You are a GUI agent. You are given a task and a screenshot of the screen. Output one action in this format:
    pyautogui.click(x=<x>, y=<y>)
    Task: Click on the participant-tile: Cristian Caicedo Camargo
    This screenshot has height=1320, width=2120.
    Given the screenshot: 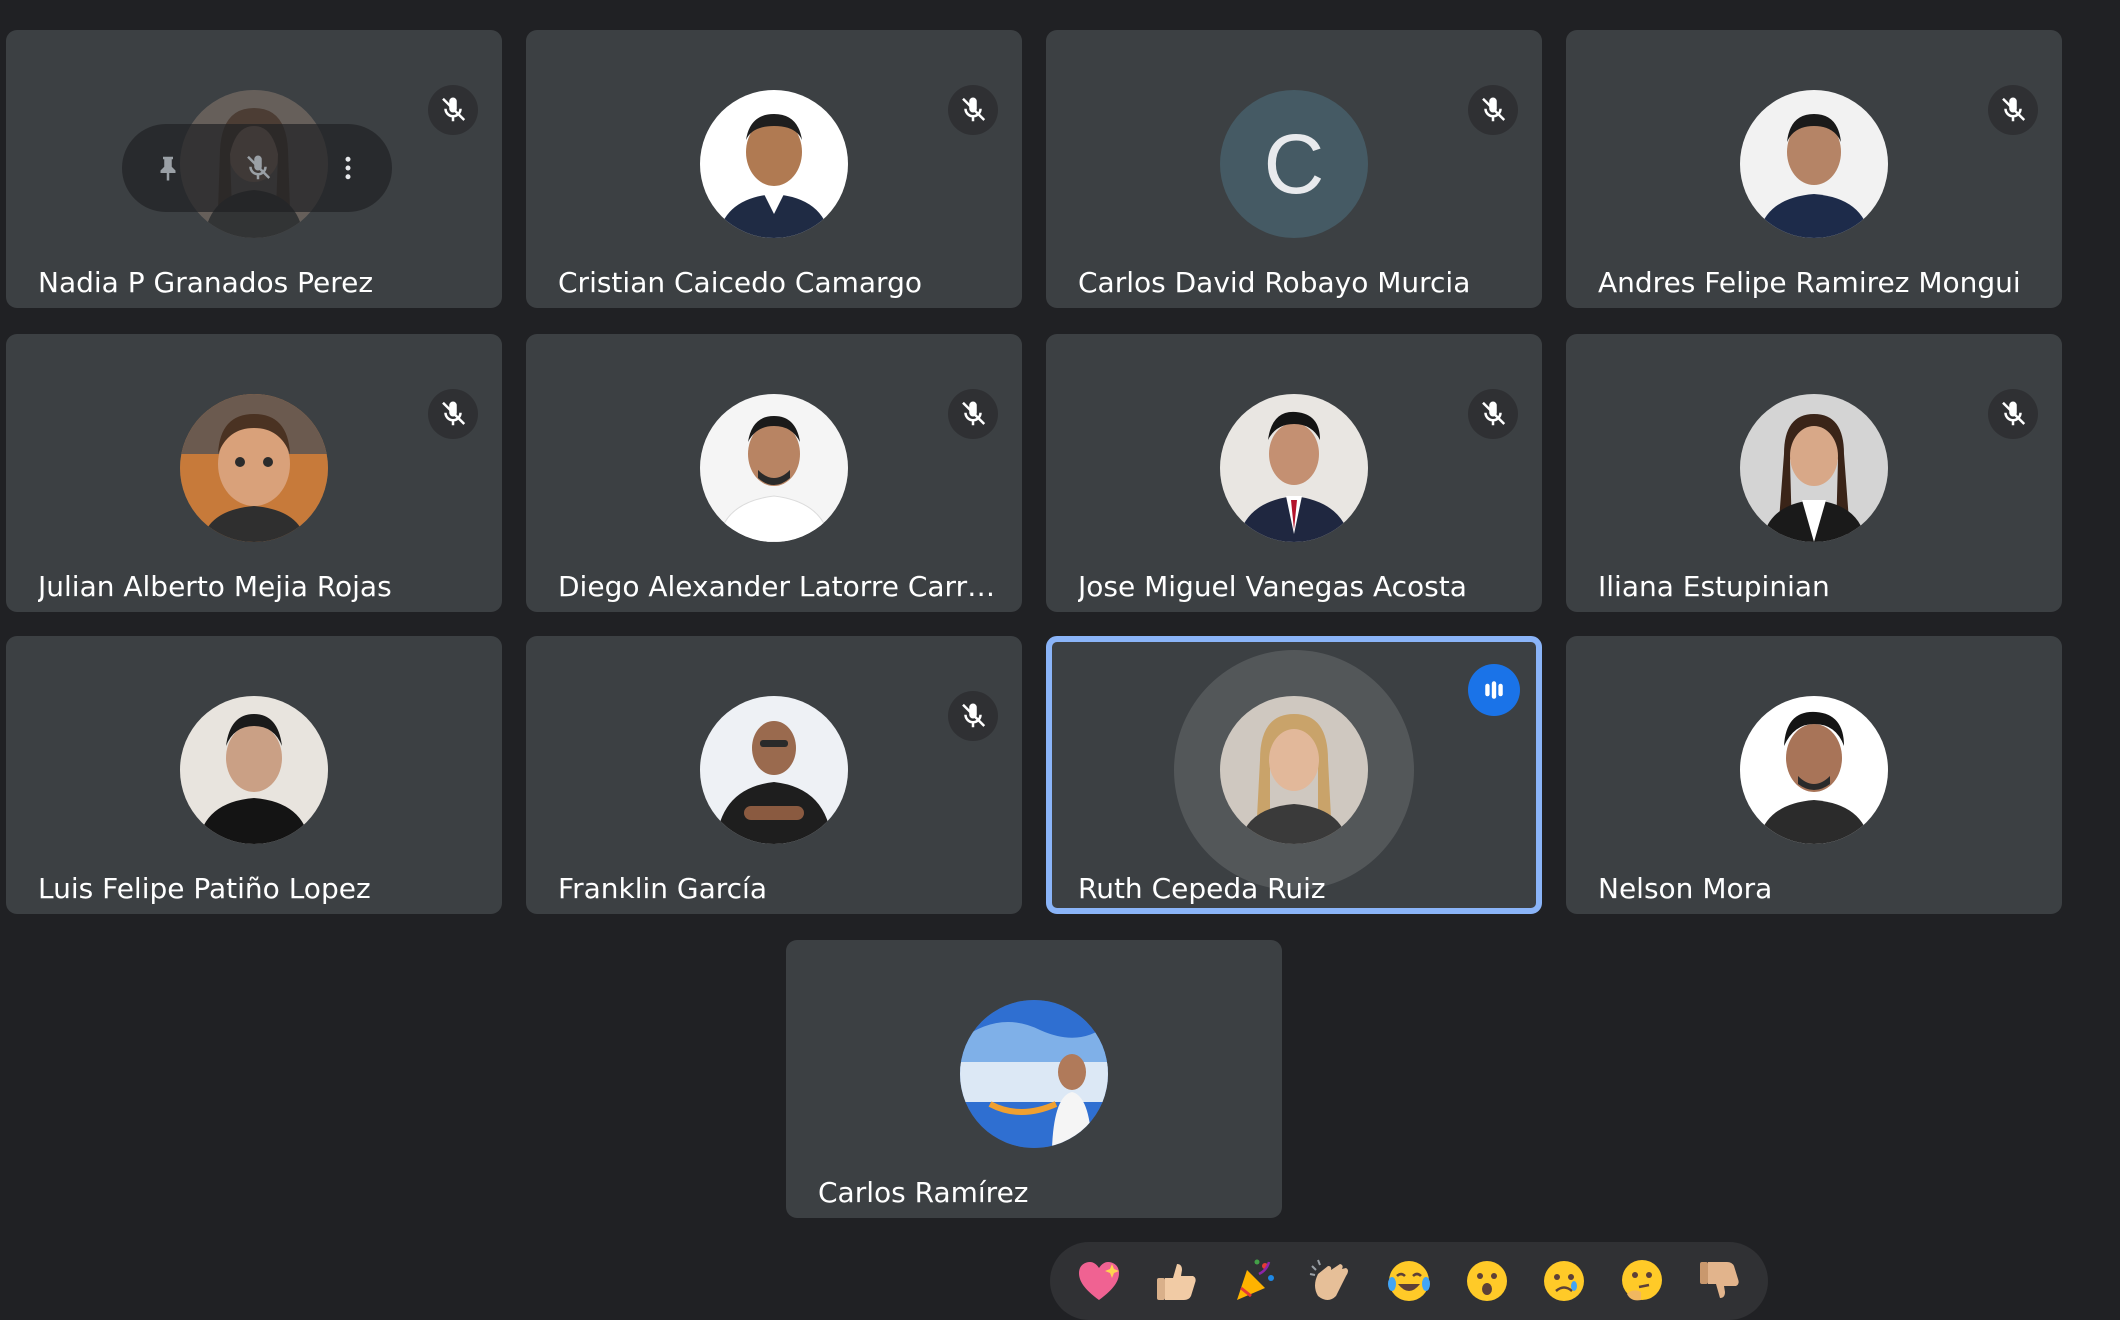 What is the action you would take?
    pyautogui.click(x=774, y=169)
    